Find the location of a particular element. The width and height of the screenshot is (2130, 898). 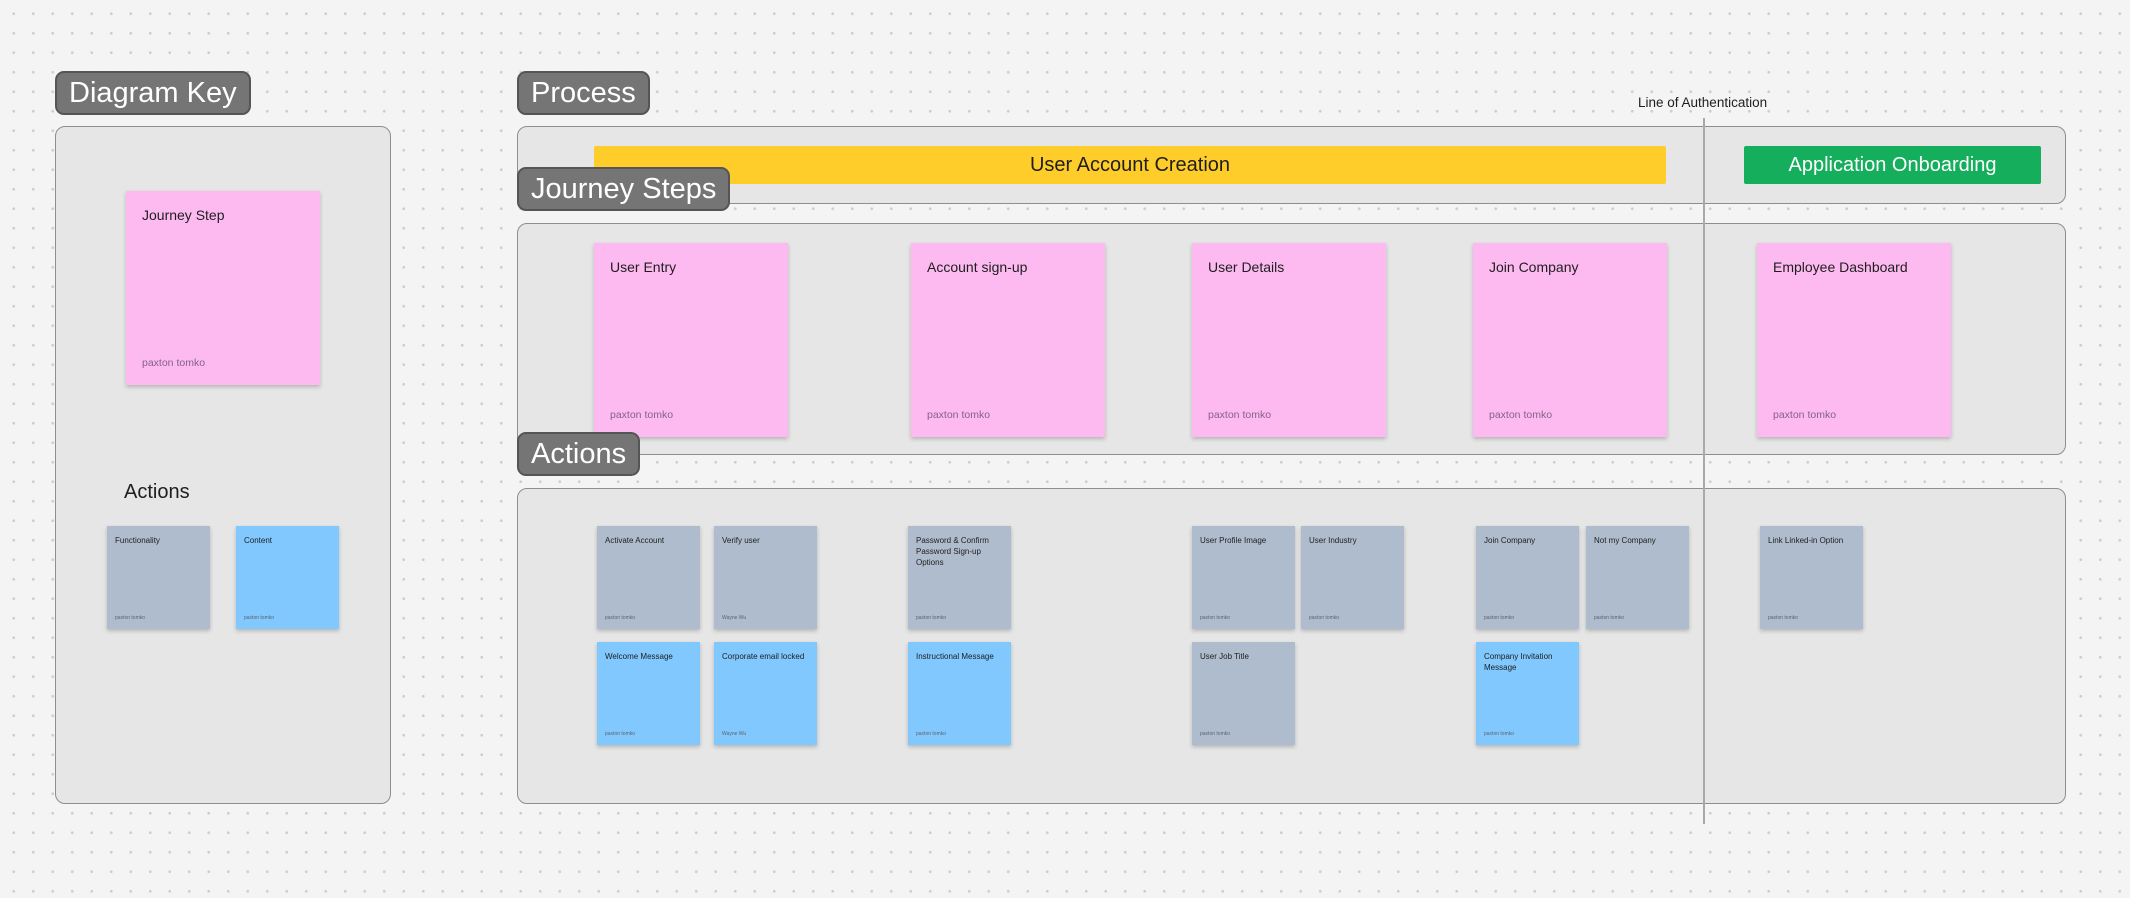

phase-user-account-creation: User Account Creation is located at coordinates (1130, 165).